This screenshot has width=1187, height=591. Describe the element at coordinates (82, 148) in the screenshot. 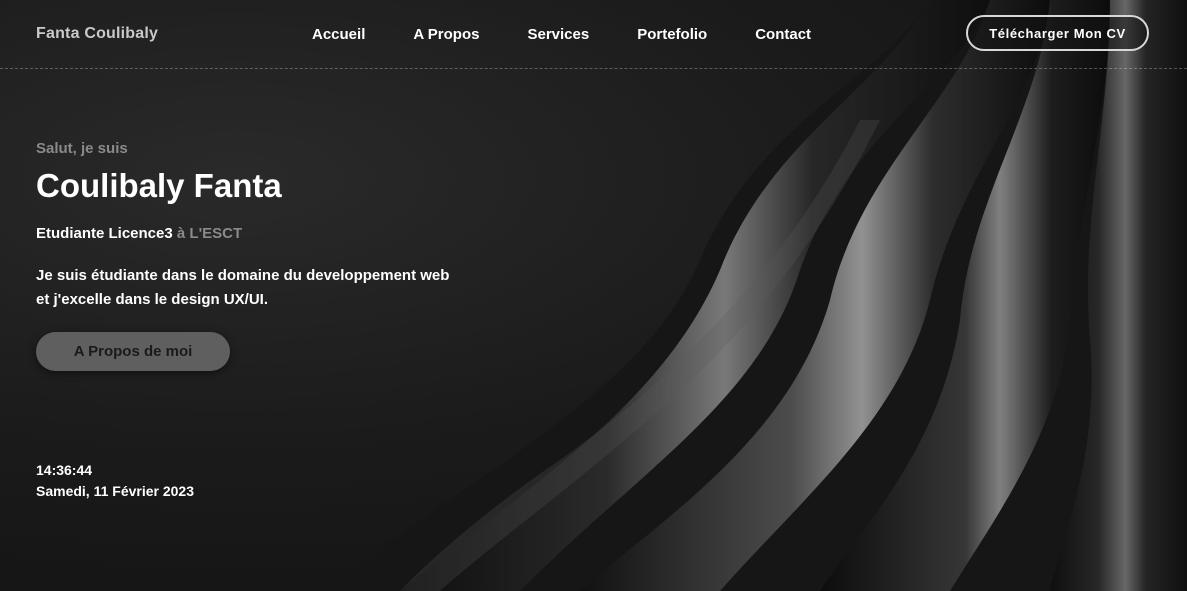

I see `hero-greeting: Salut, je suis` at that location.